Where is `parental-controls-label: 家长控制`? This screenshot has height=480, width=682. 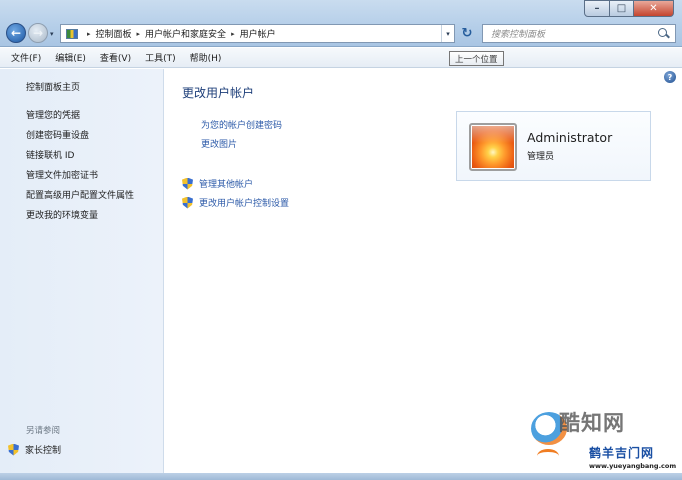
parental-controls-label: 家长控制 is located at coordinates (43, 451).